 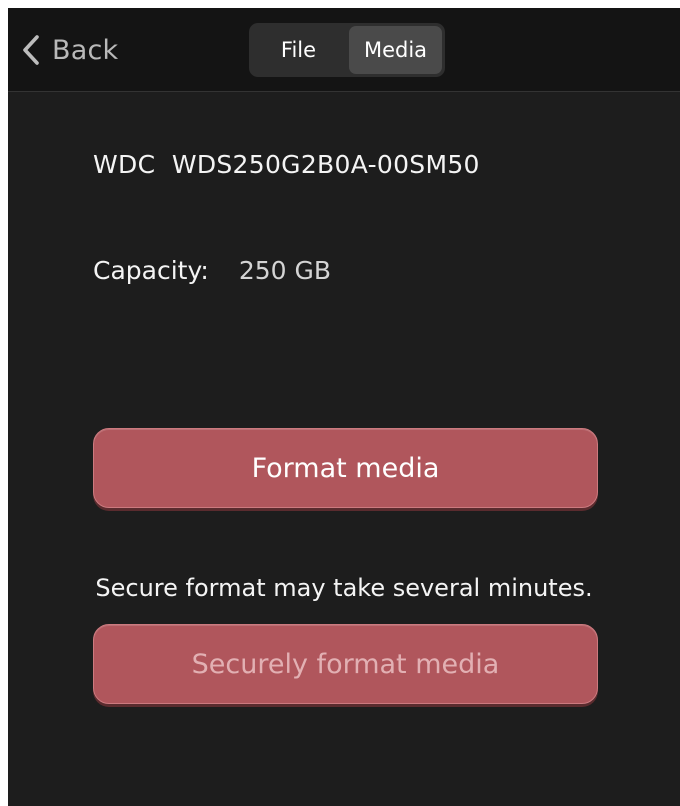 I want to click on chevron-left-icon, so click(x=31, y=50).